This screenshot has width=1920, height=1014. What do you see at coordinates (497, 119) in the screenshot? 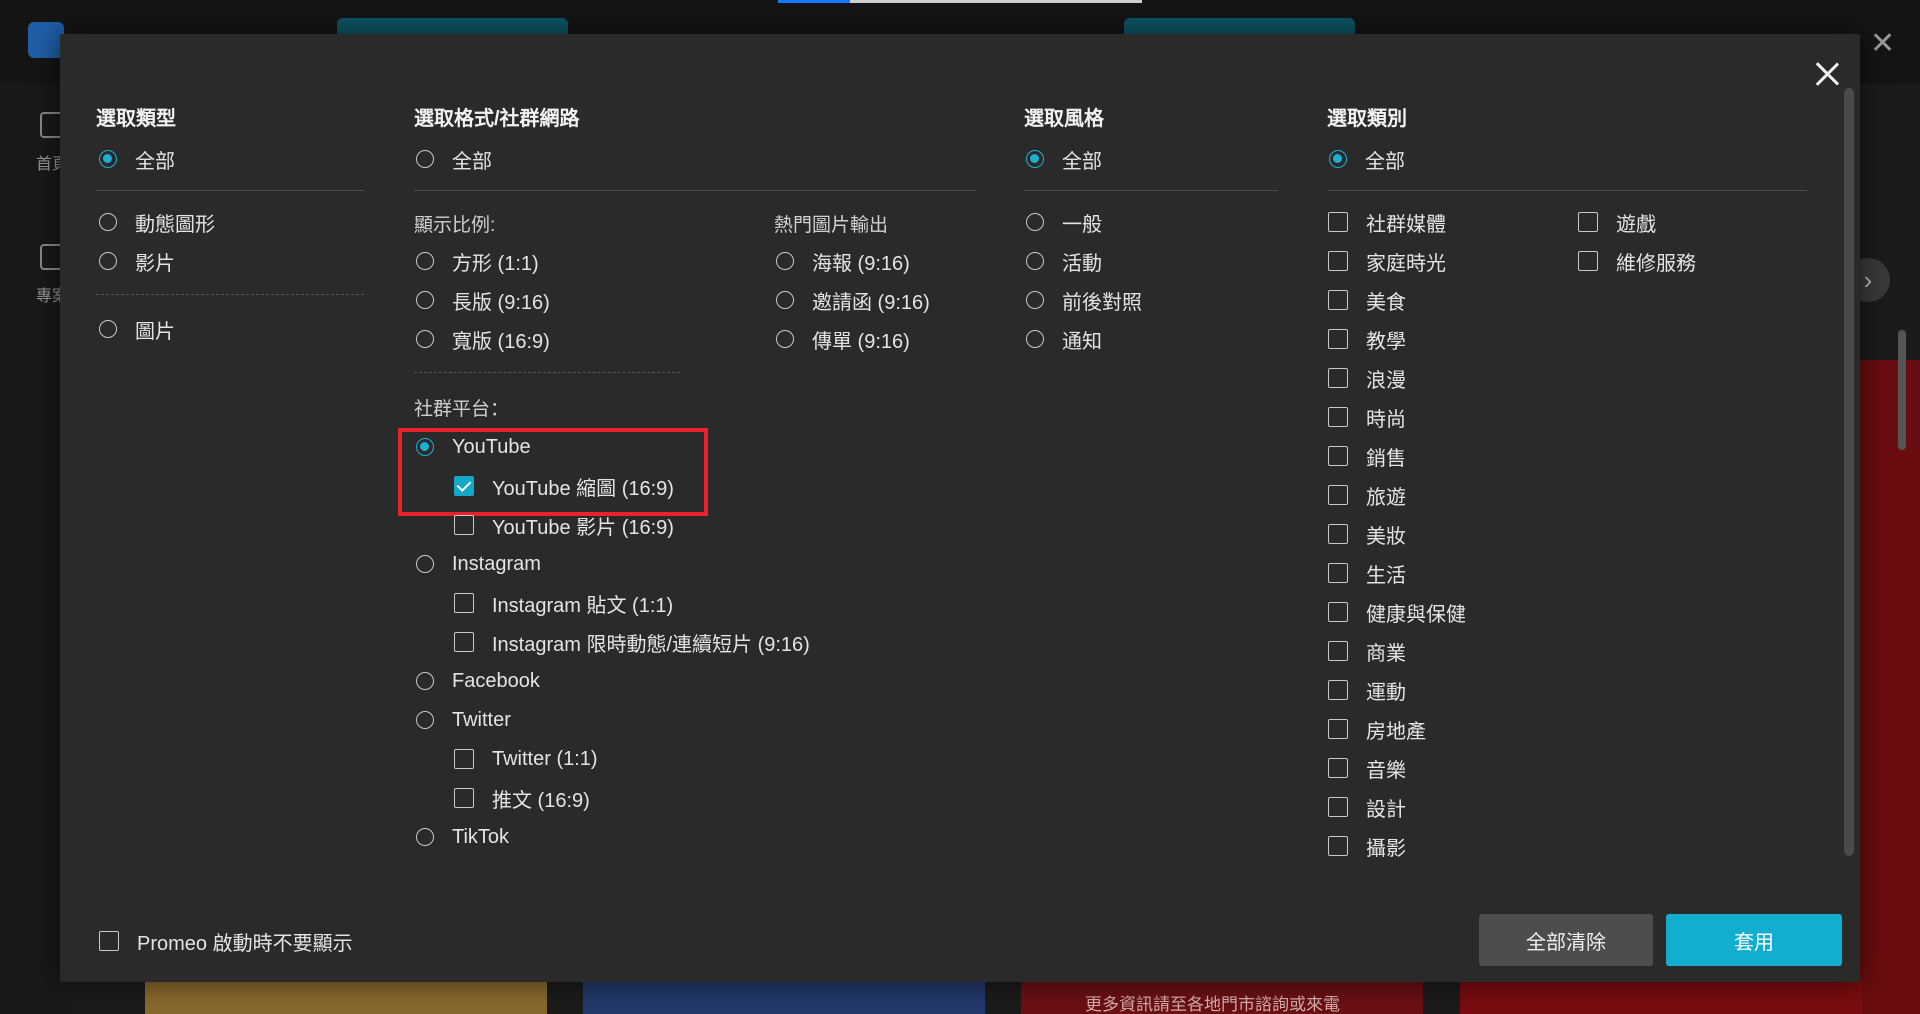
I see `format-section-title: 選取格式/社群網路` at bounding box center [497, 119].